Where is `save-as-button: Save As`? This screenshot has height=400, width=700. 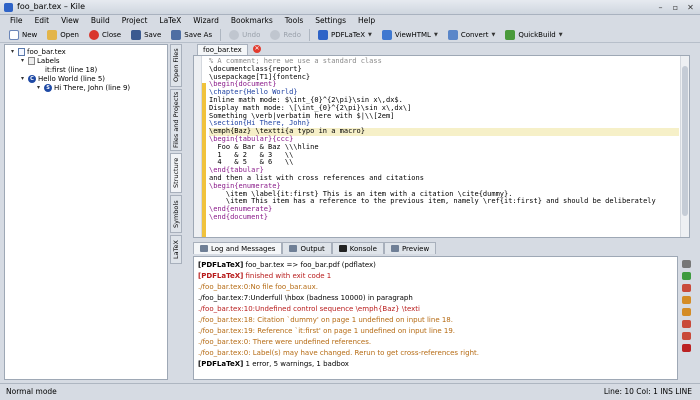 save-as-button: Save As is located at coordinates (191, 35).